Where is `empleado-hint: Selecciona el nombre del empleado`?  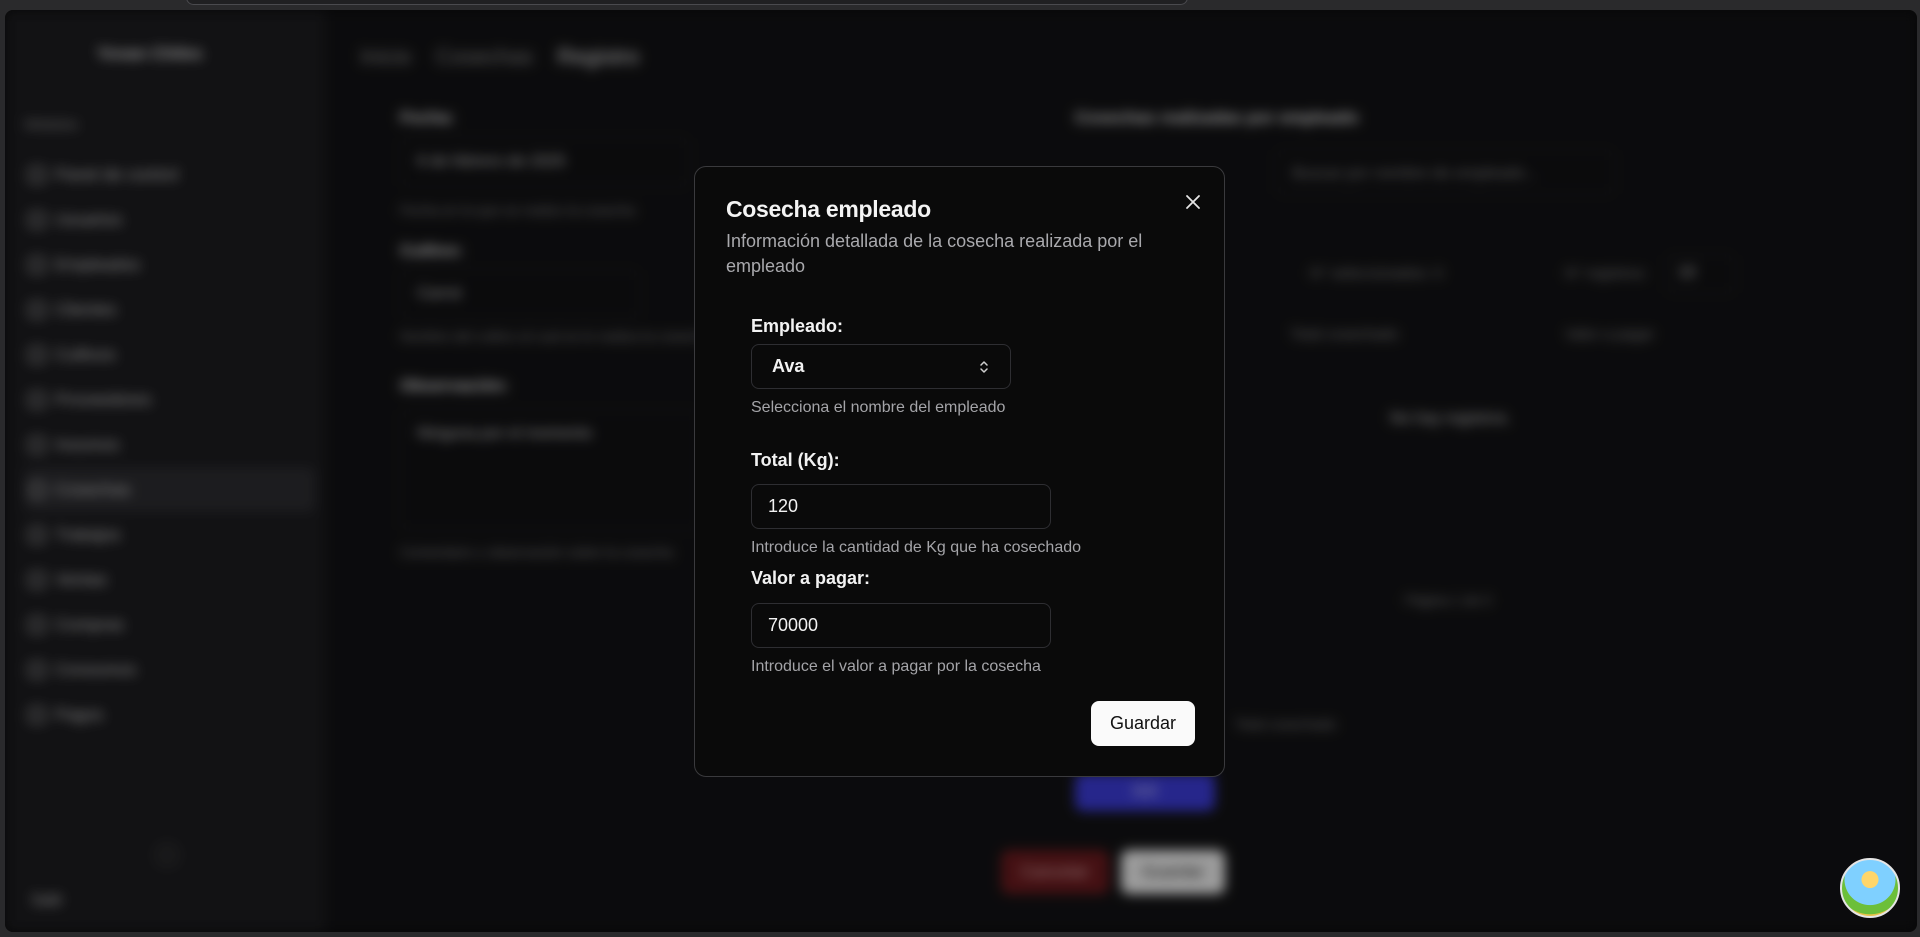 empleado-hint: Selecciona el nombre del empleado is located at coordinates (878, 407).